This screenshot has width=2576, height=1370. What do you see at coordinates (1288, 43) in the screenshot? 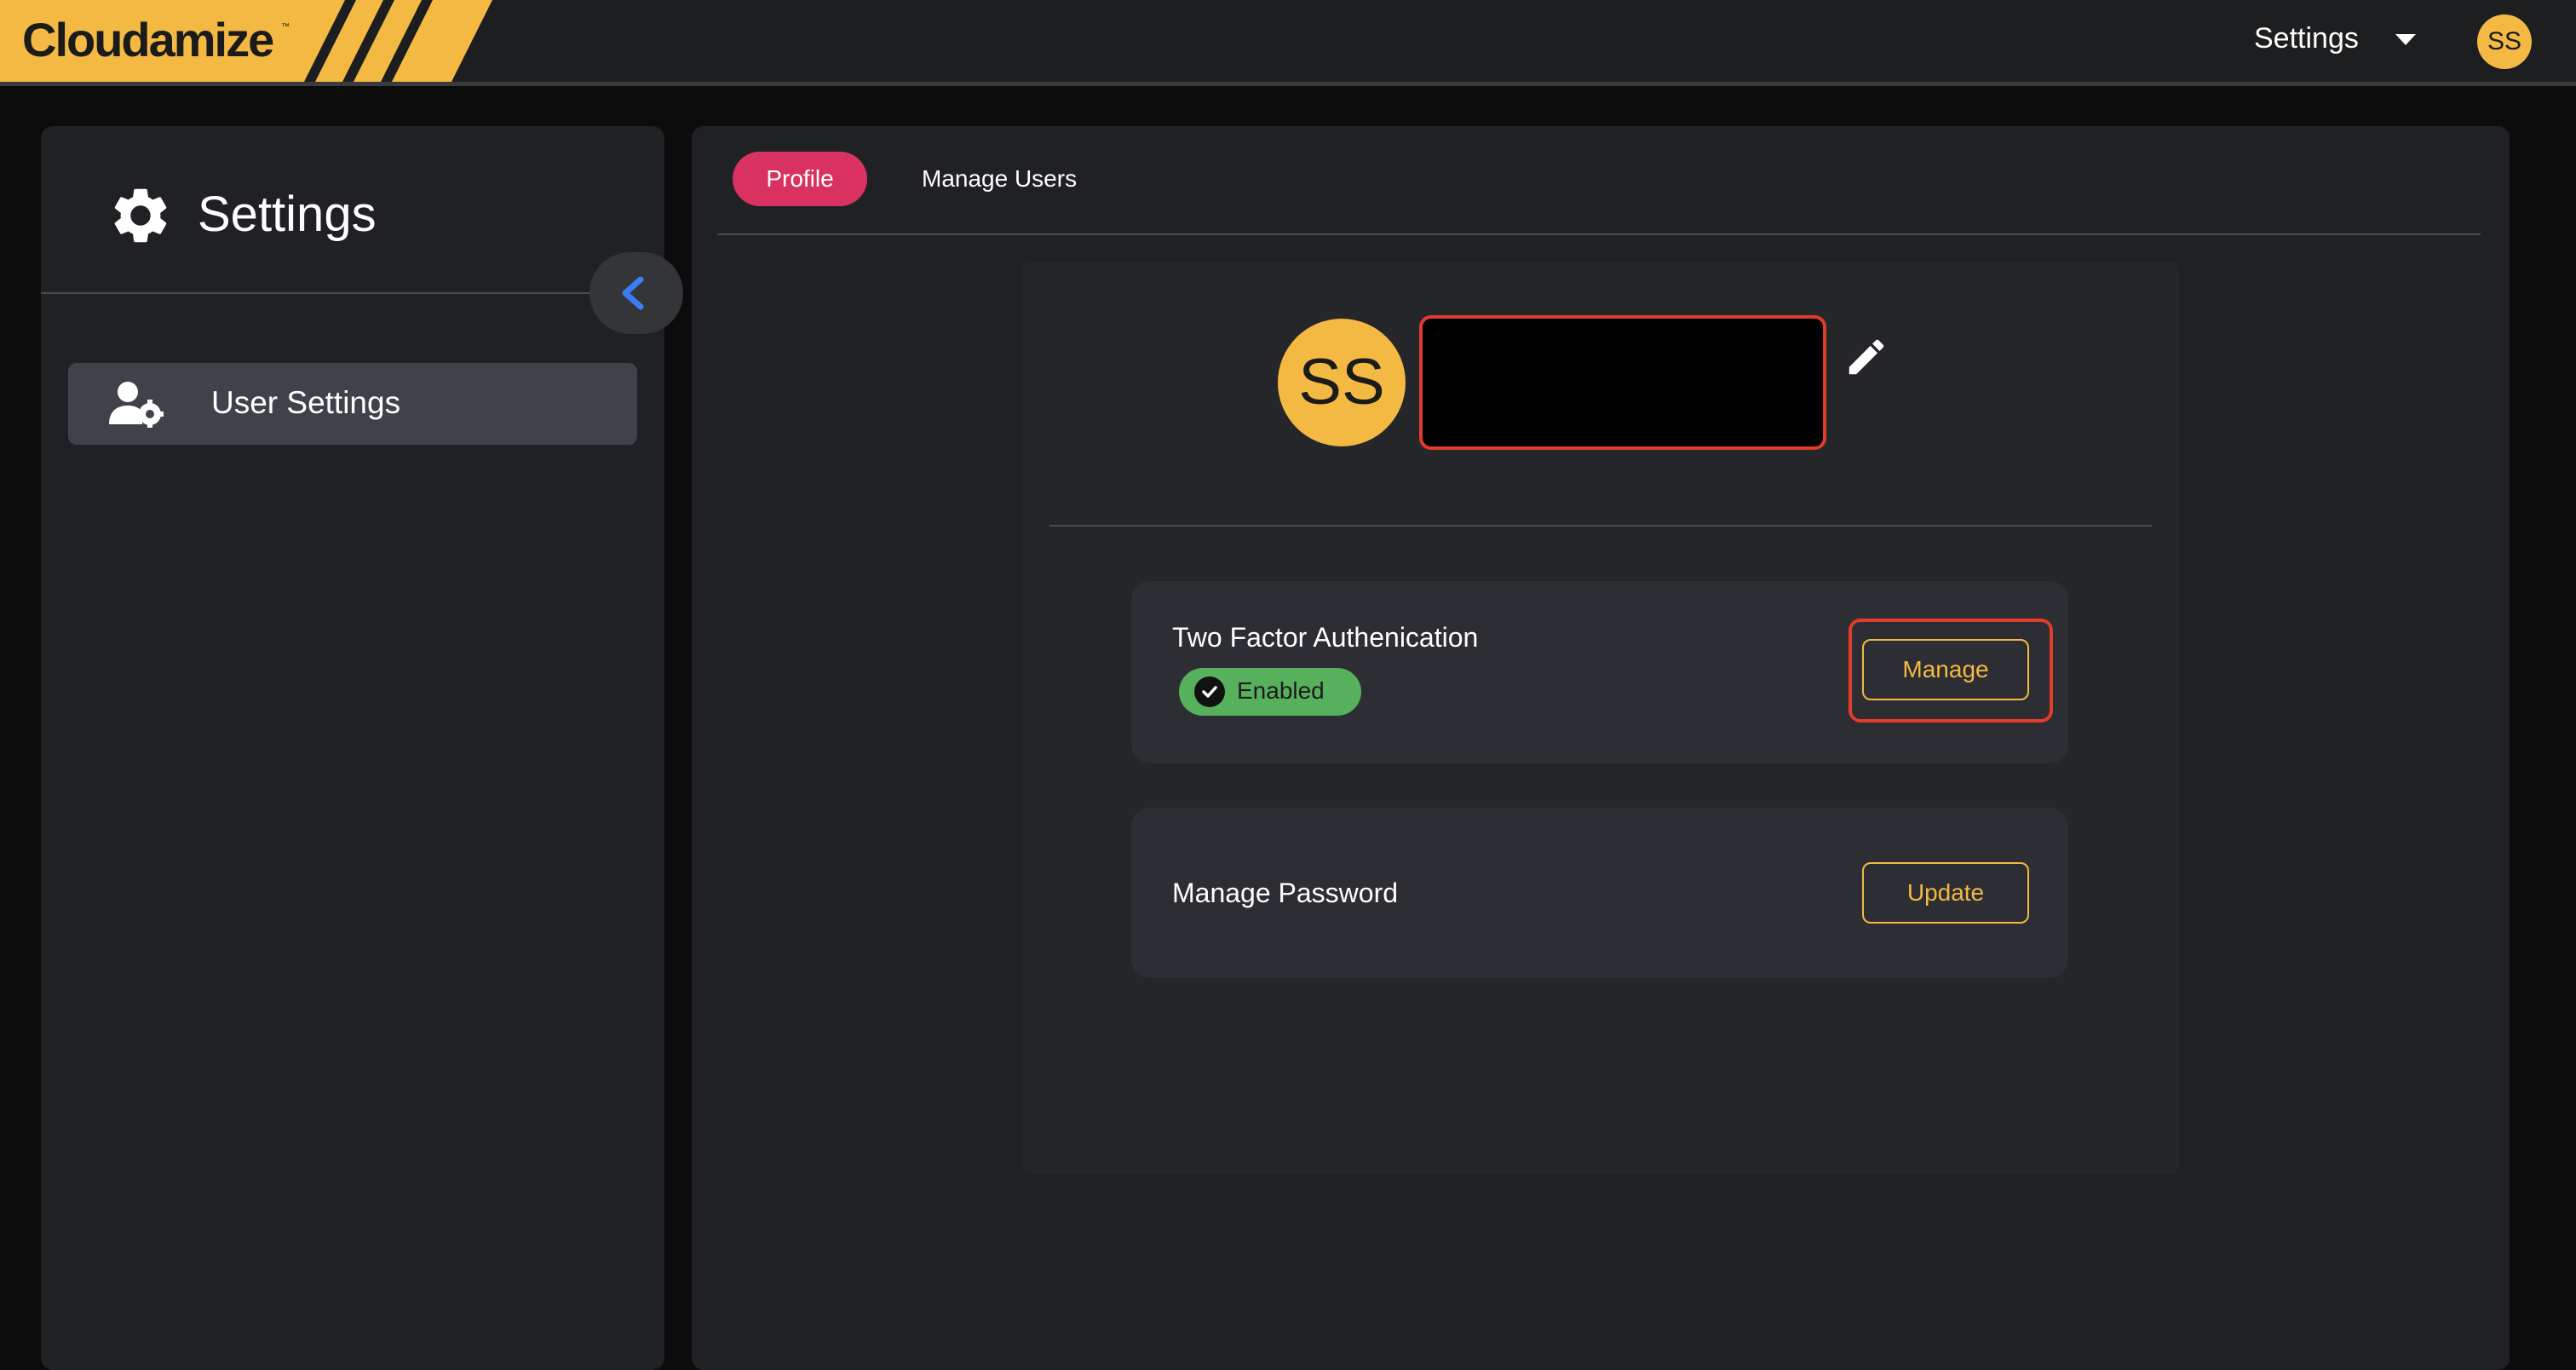
I see `top-bar: Cloudamize ™ Settings SS` at bounding box center [1288, 43].